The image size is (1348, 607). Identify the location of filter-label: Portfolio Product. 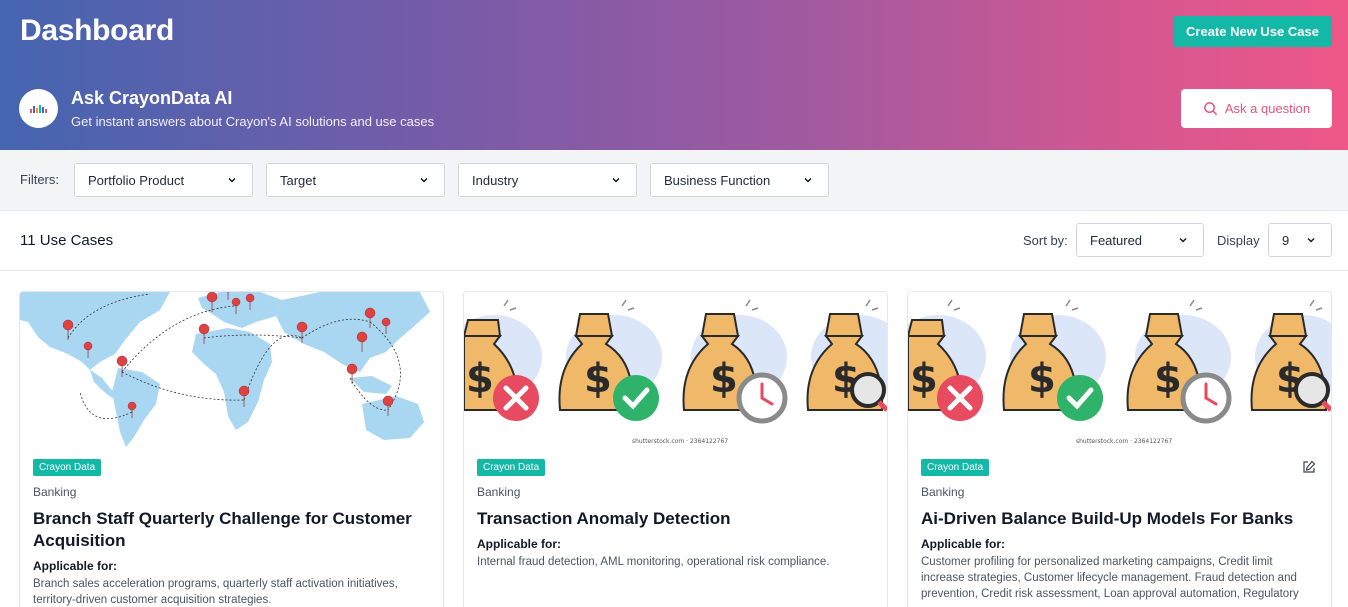
(136, 180).